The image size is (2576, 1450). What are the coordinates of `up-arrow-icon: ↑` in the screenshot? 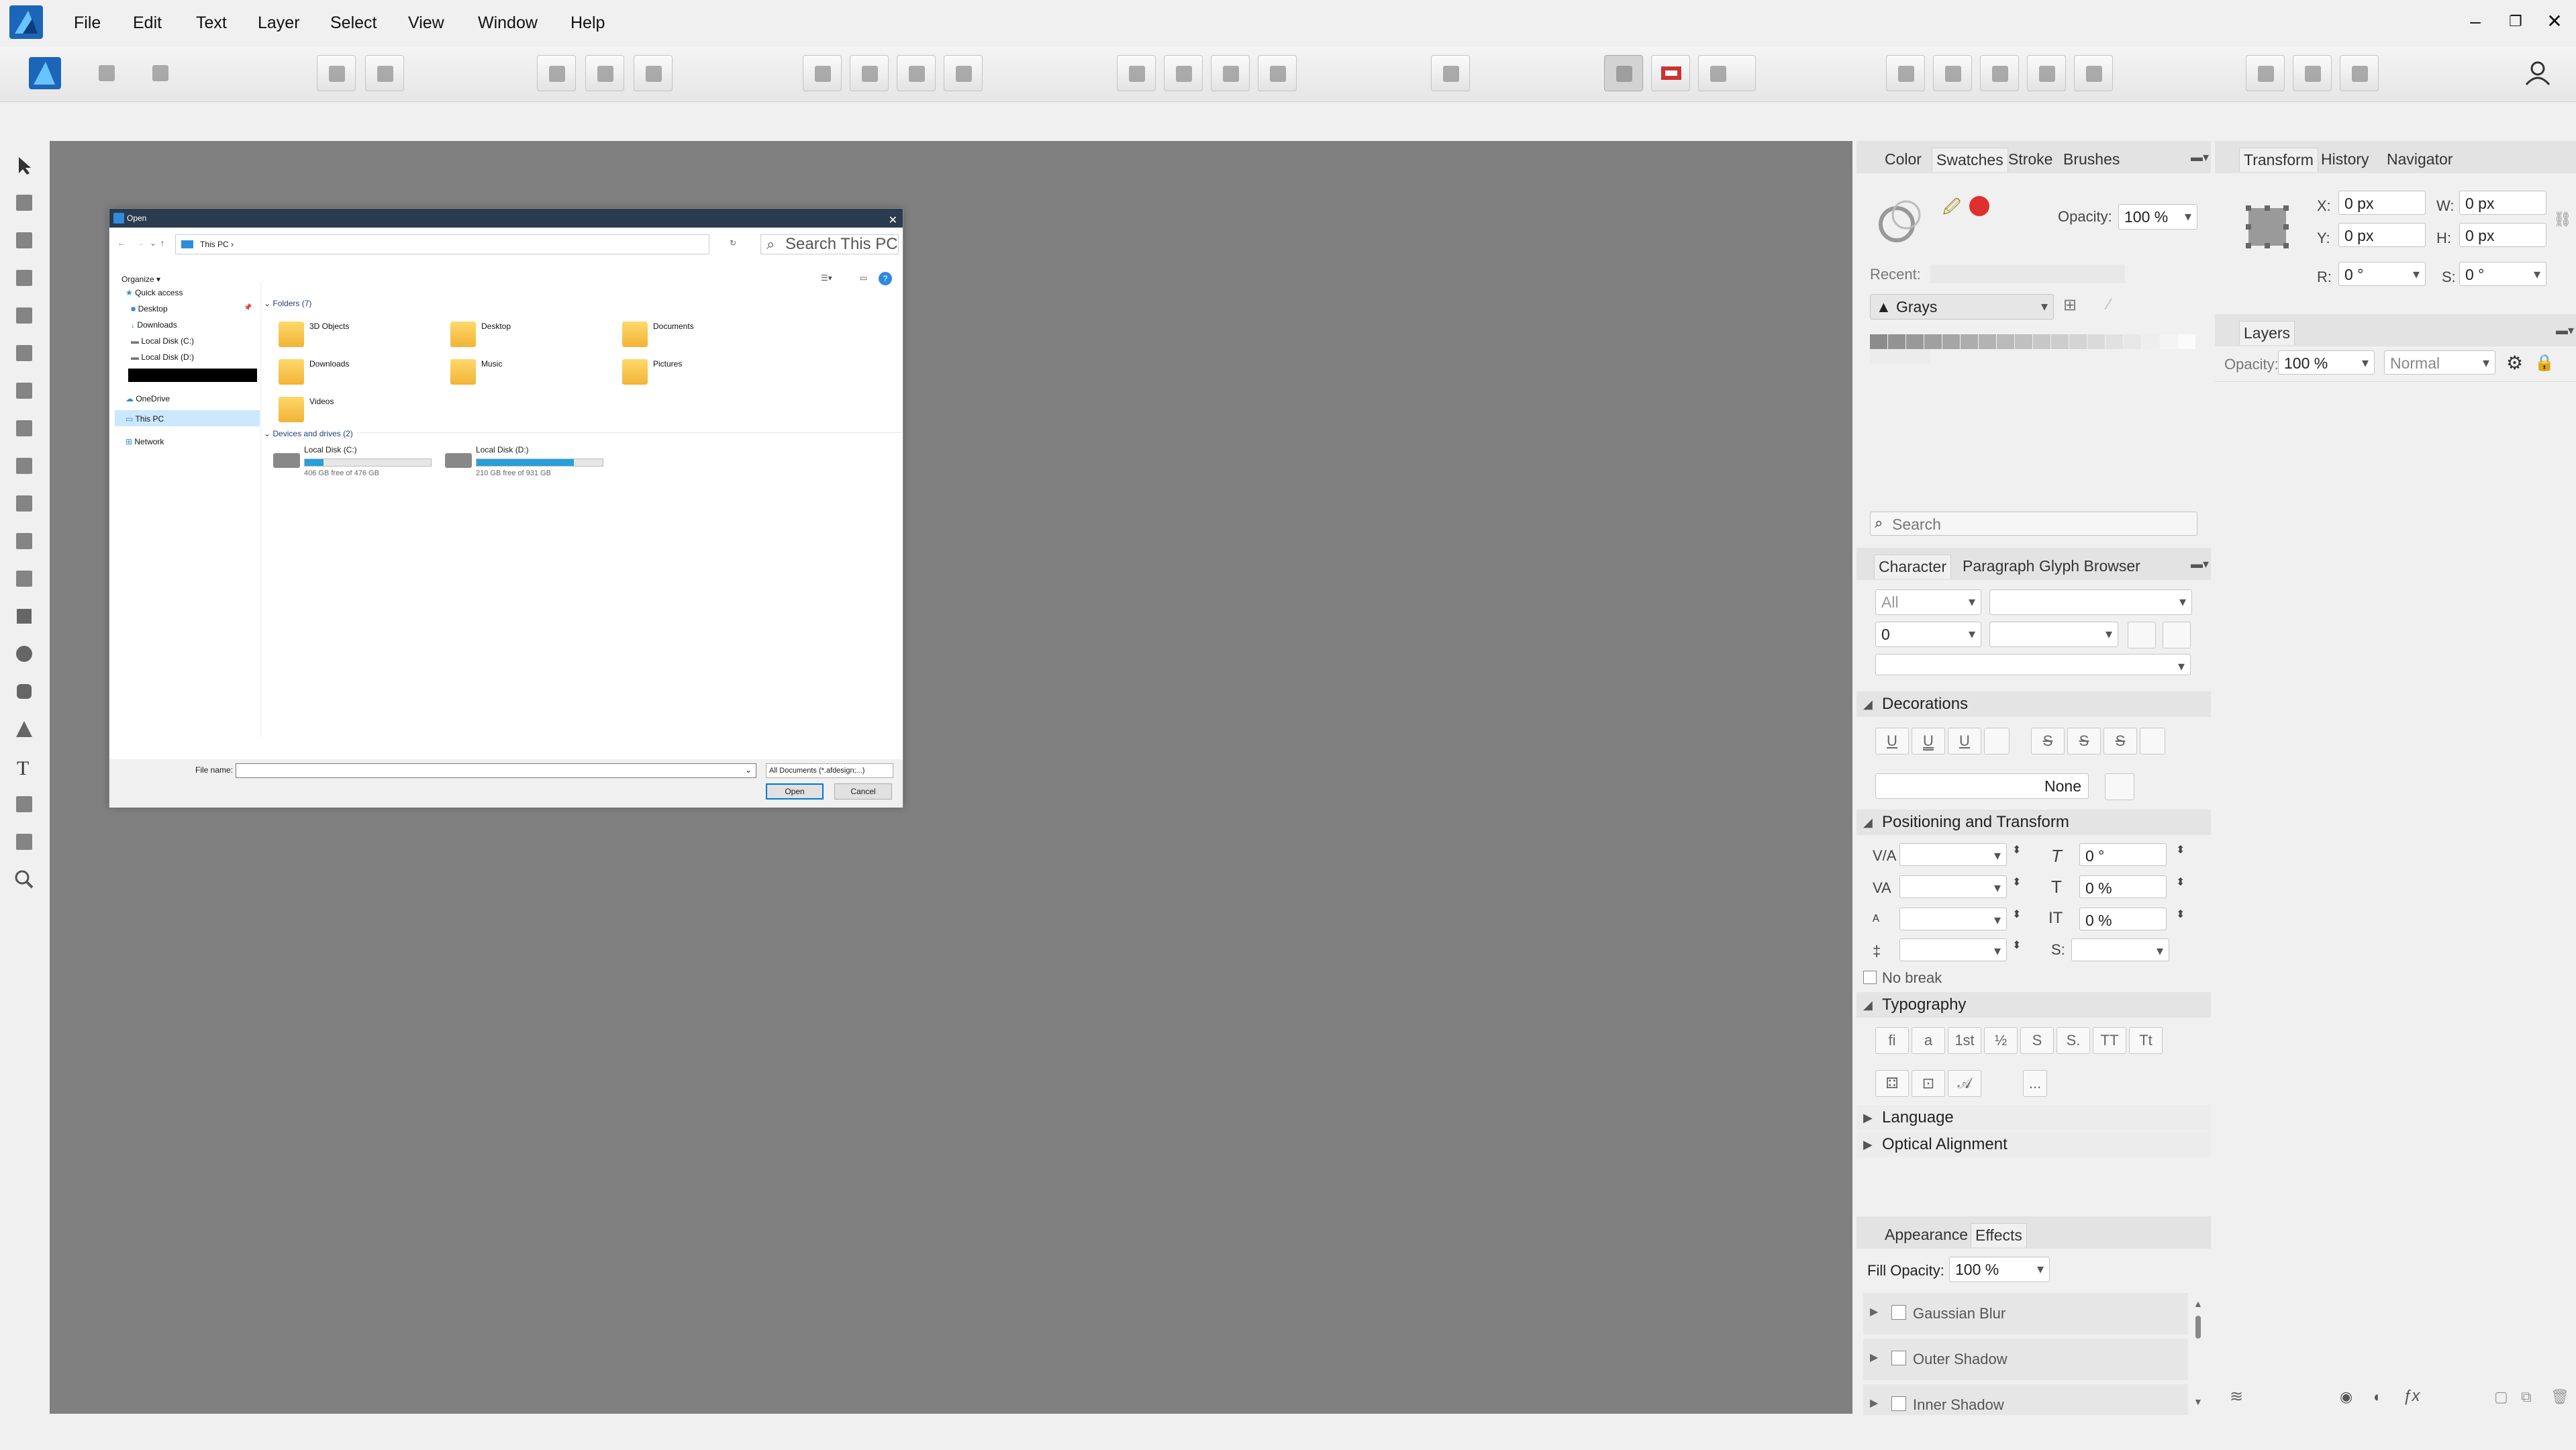 It's located at (162, 243).